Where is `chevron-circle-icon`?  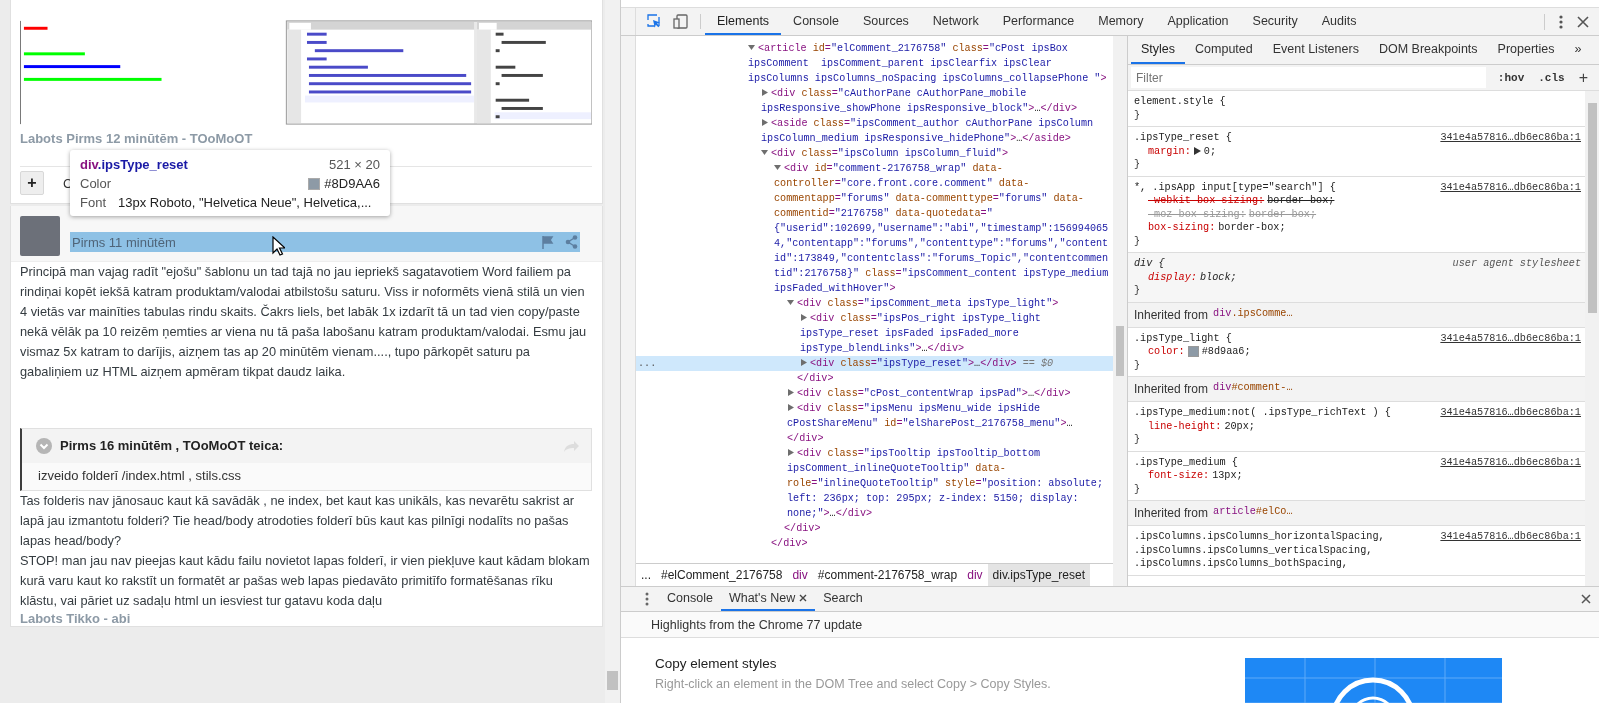
chevron-circle-icon is located at coordinates (44, 446).